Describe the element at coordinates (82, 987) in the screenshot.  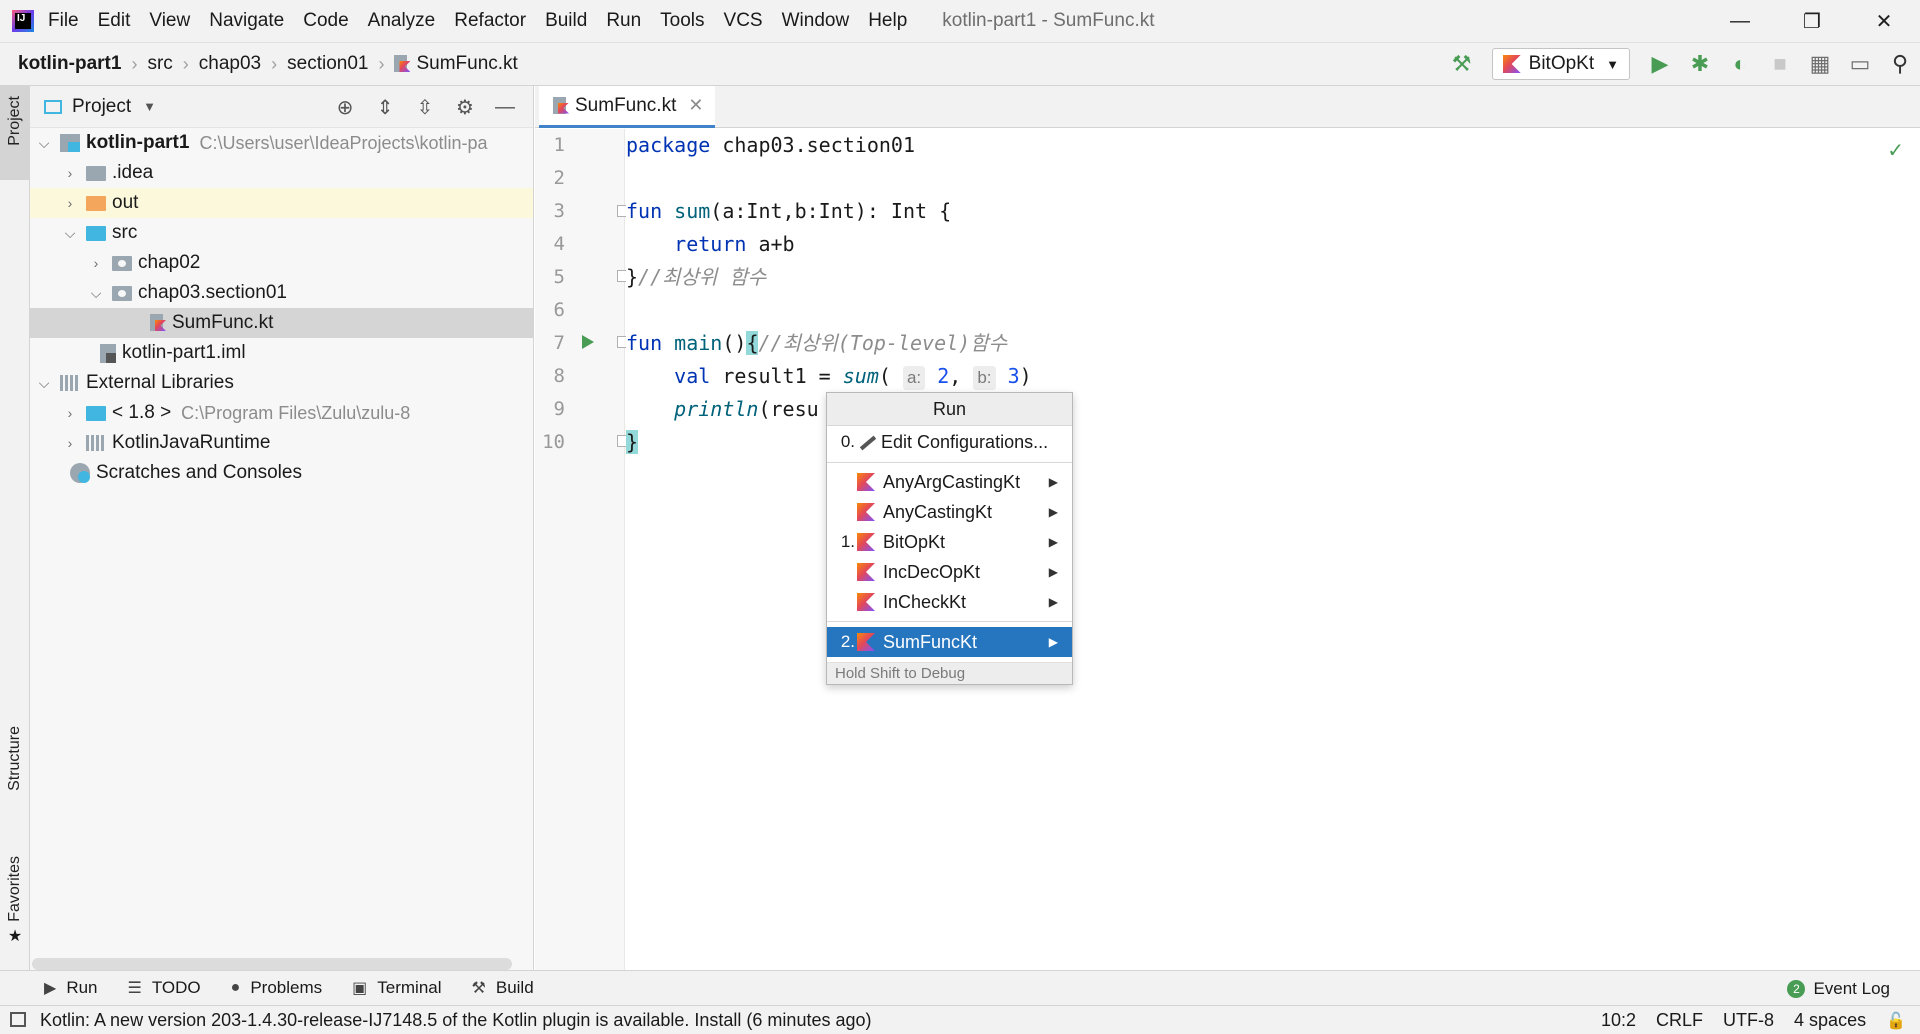
I see `tool-button-label: Run` at that location.